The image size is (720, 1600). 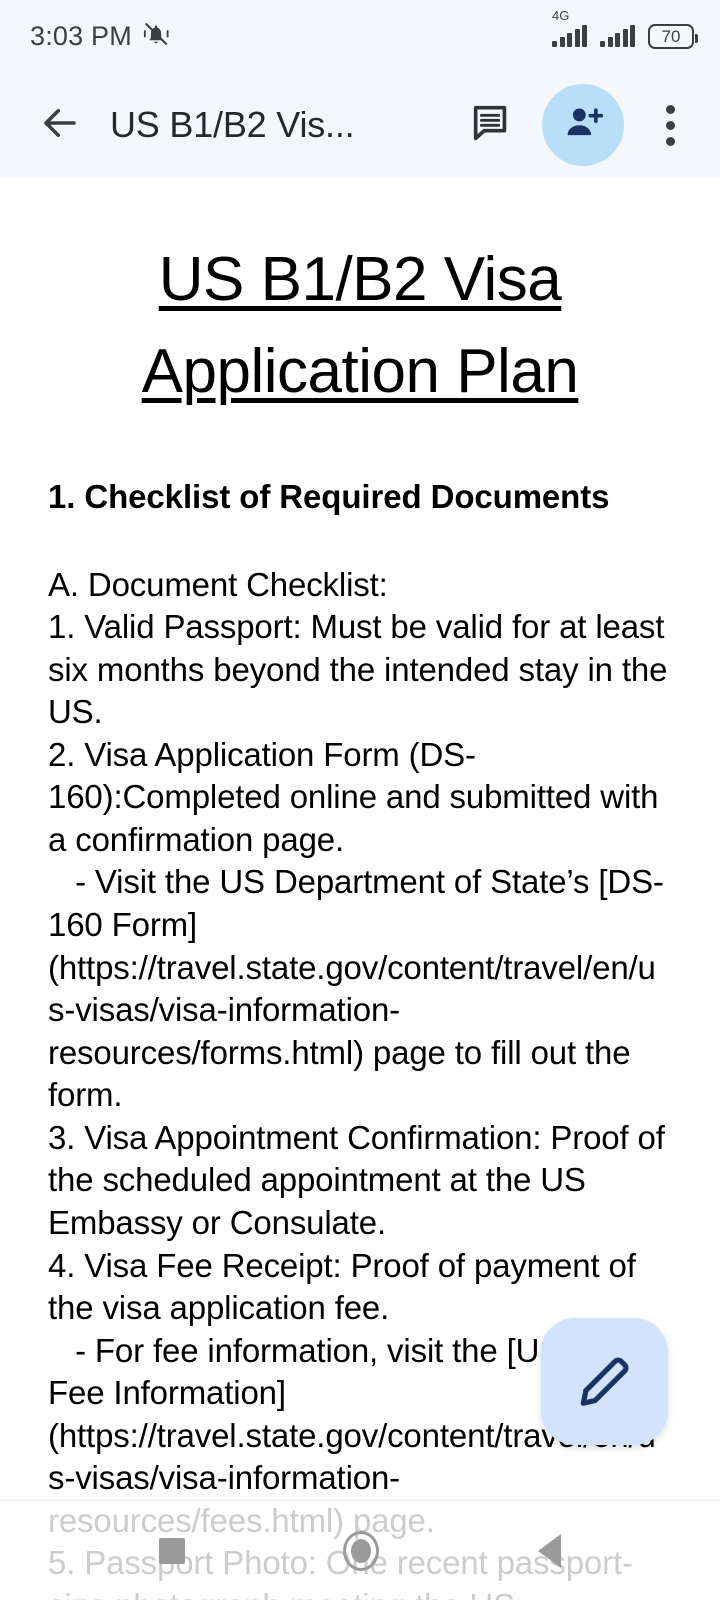 I want to click on system-navigation-bar, so click(x=360, y=1550).